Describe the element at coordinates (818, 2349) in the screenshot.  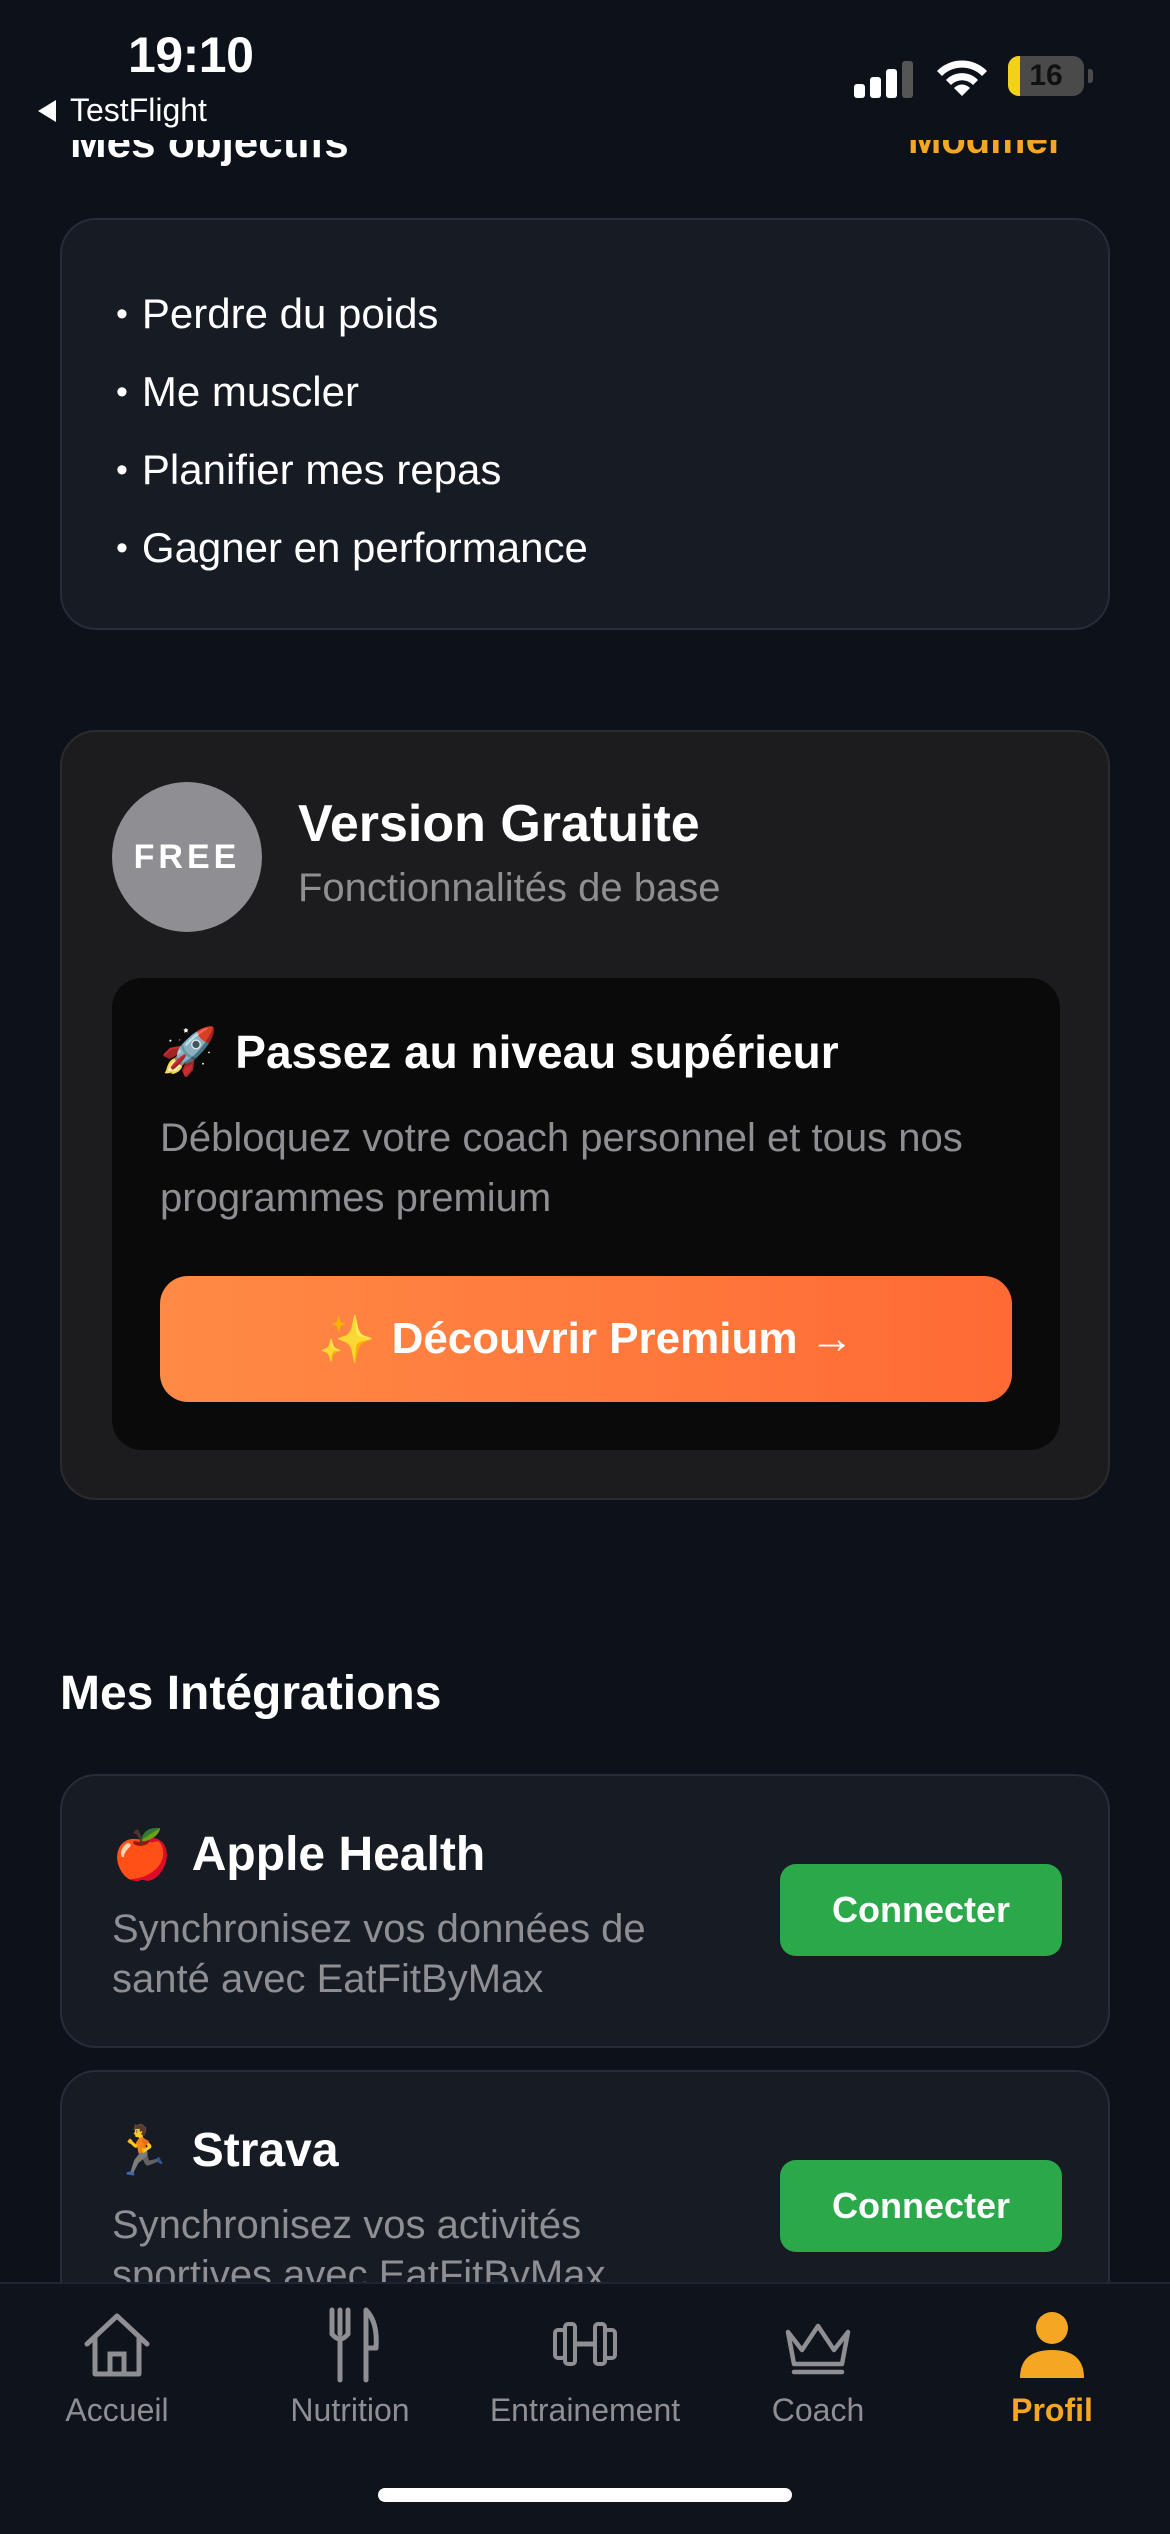
I see `crown-icon` at that location.